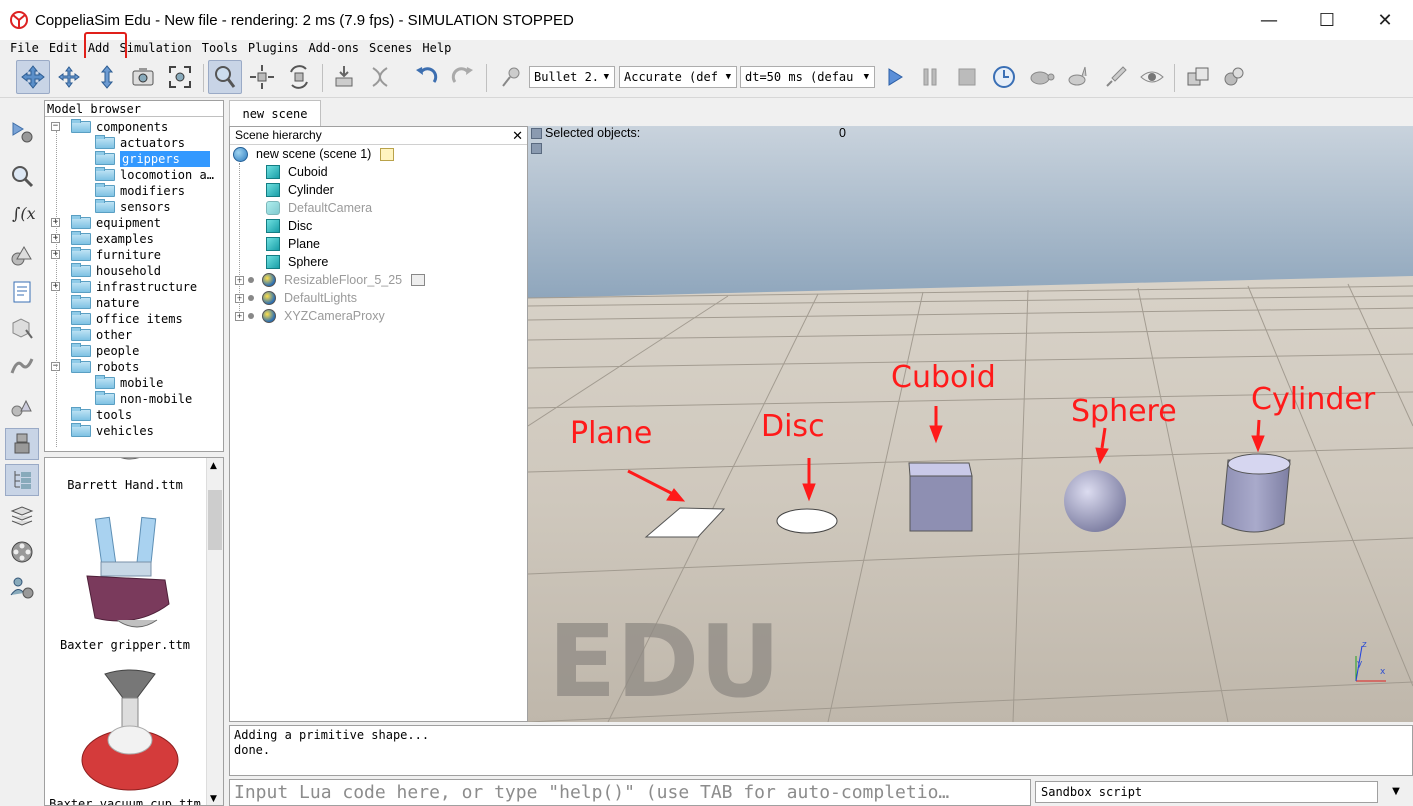 The width and height of the screenshot is (1413, 806). I want to click on scripts-button, so click(22, 292).